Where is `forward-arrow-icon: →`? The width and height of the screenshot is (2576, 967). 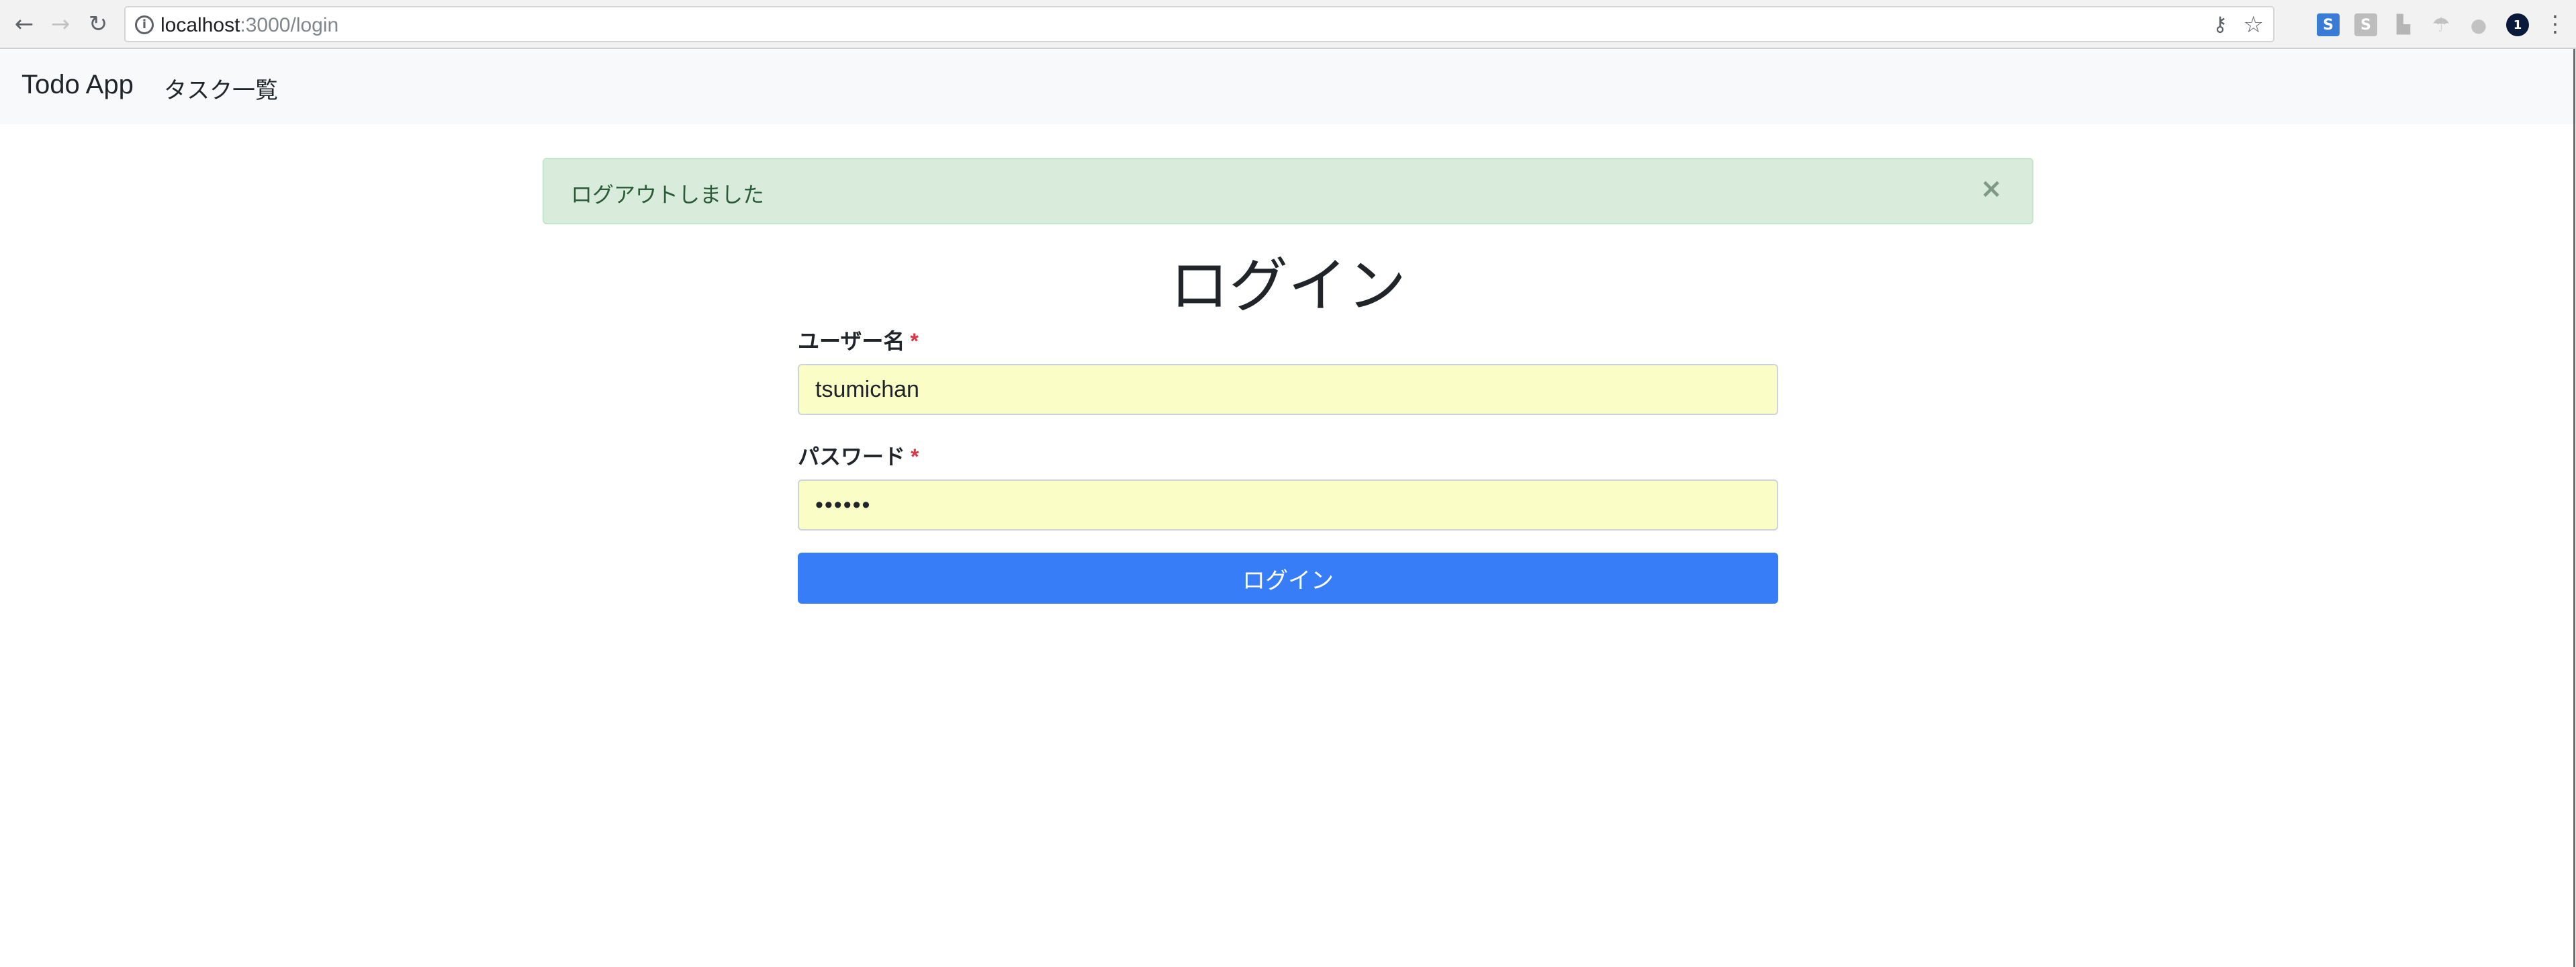 forward-arrow-icon: → is located at coordinates (60, 24).